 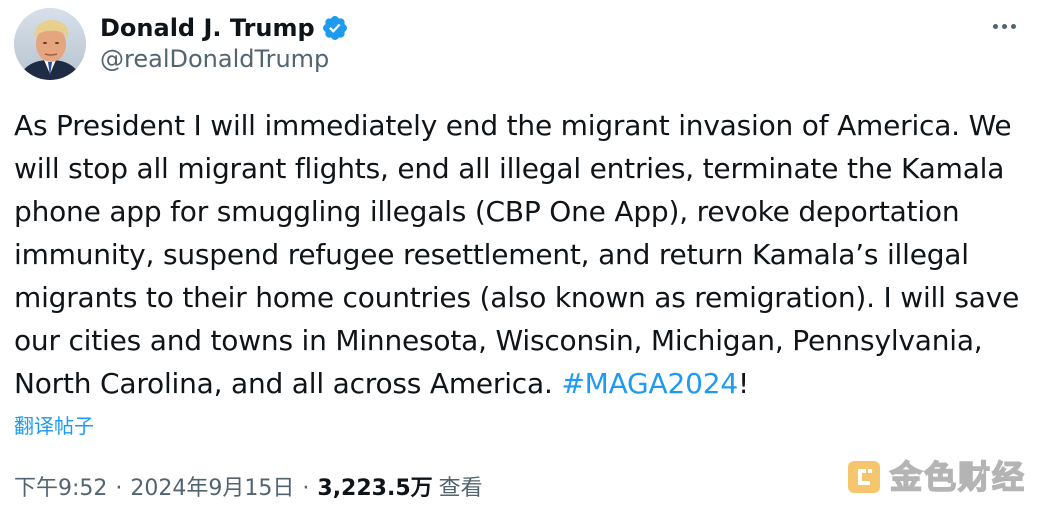 I want to click on display-name: Donald J. Trump, so click(x=207, y=28).